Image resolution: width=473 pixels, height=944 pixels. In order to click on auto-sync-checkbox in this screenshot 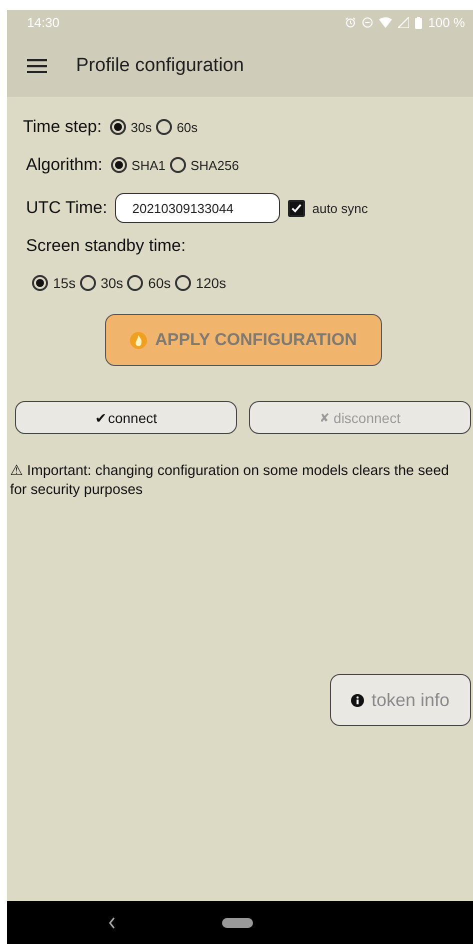, I will do `click(297, 208)`.